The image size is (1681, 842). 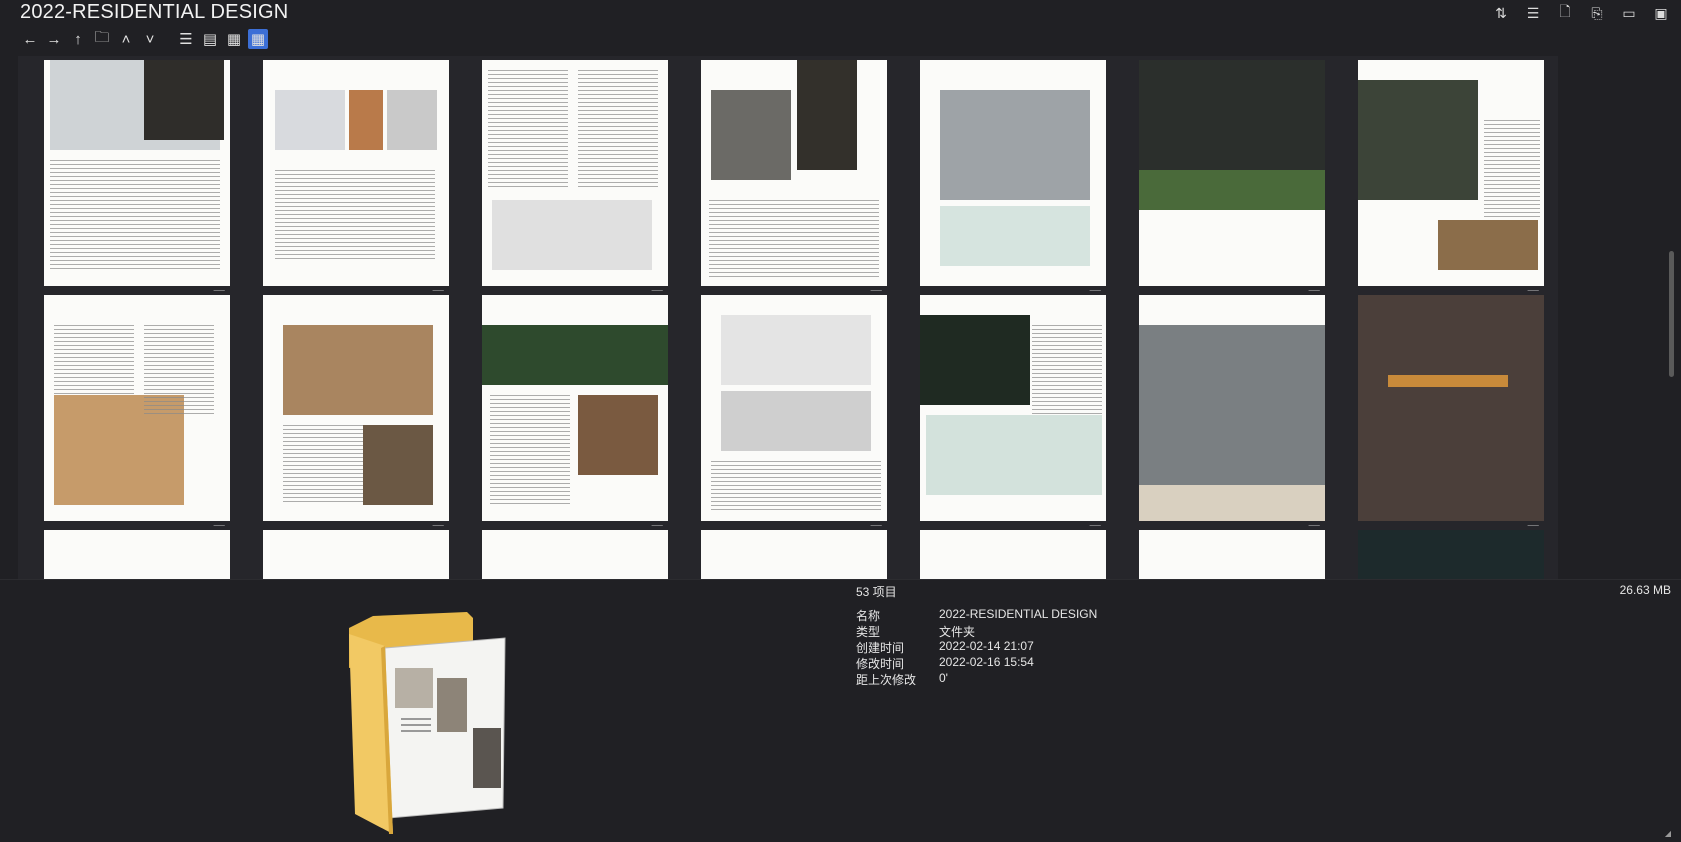 What do you see at coordinates (1597, 13) in the screenshot?
I see `new-file-icon: ⎘` at bounding box center [1597, 13].